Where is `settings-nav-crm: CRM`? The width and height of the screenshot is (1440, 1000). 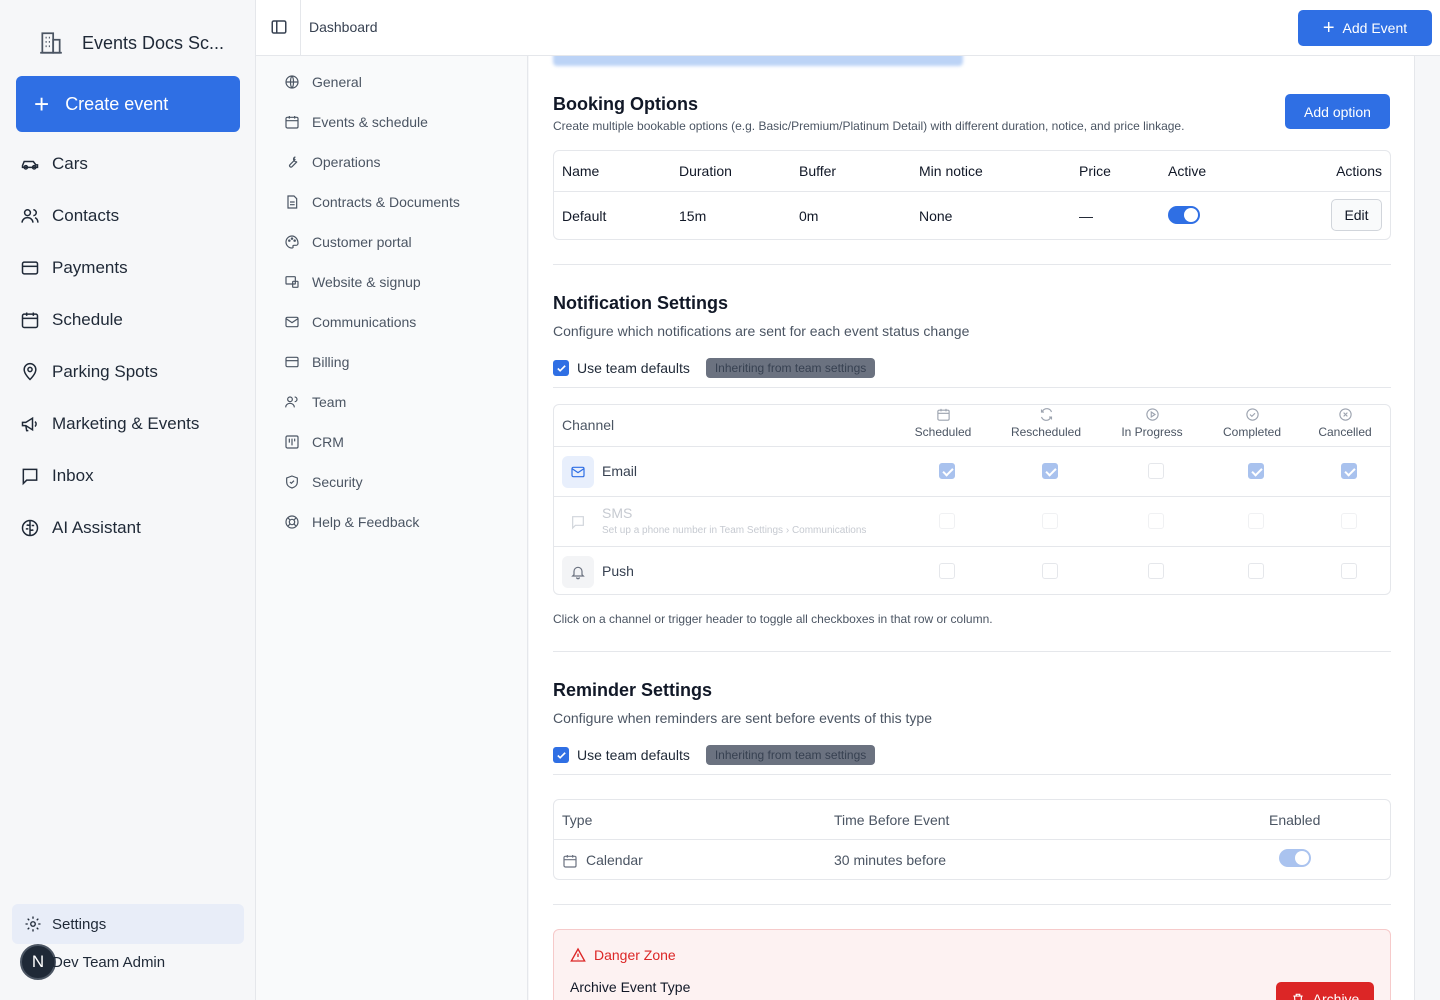 settings-nav-crm: CRM is located at coordinates (391, 442).